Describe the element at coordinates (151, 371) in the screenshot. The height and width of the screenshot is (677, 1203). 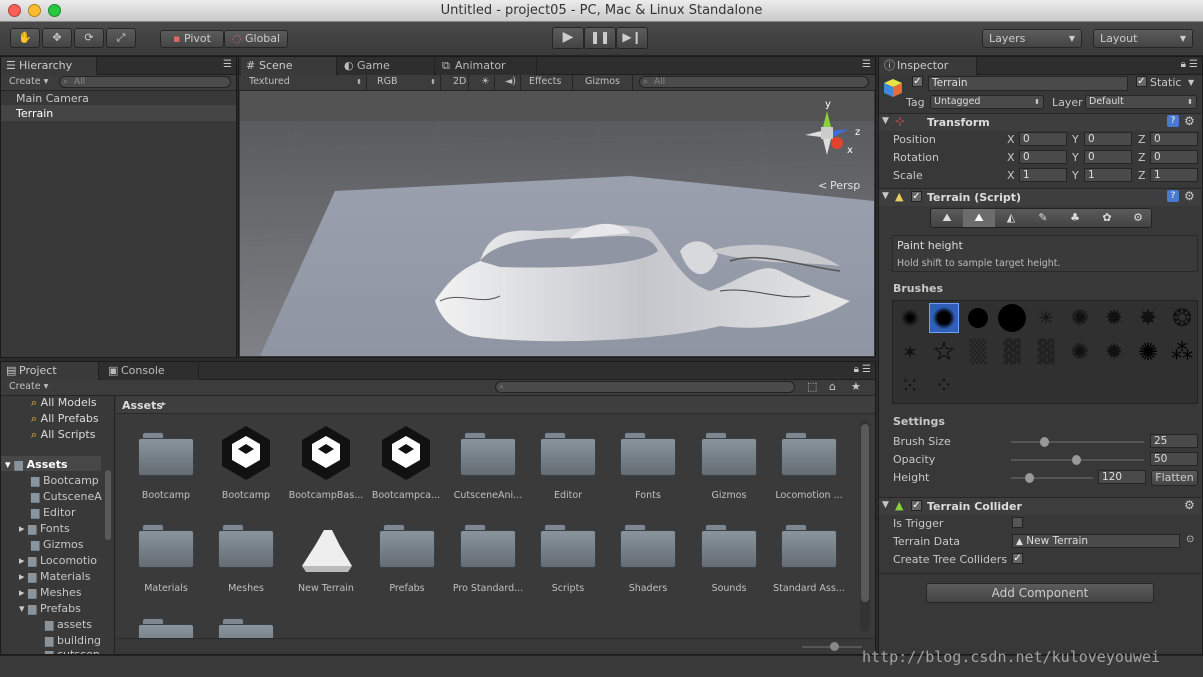
I see `tab-console: ▣ Console` at that location.